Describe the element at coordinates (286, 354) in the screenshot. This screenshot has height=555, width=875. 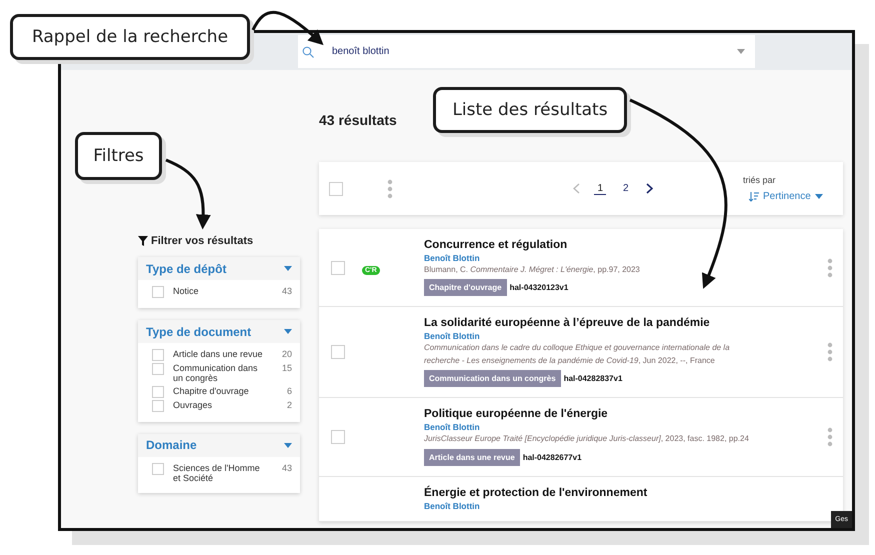
I see `filter-option-count: 20` at that location.